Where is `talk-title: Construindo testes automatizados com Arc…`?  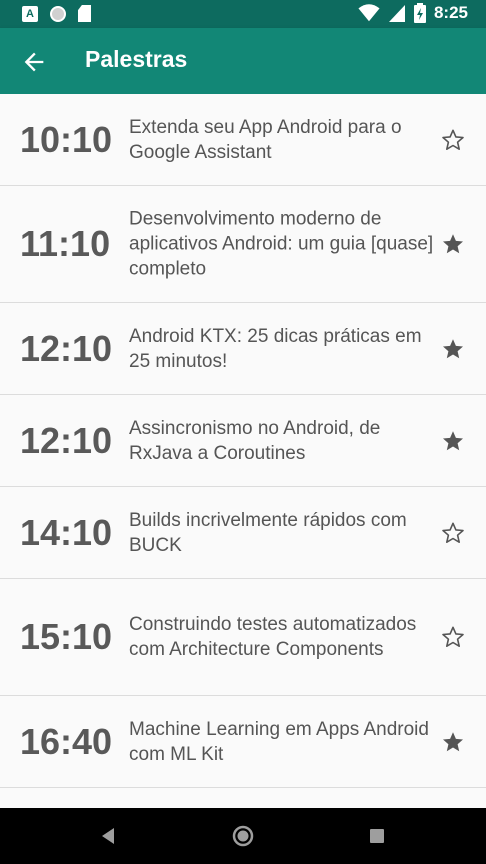
talk-title: Construindo testes automatizados com Arc… is located at coordinates (273, 637).